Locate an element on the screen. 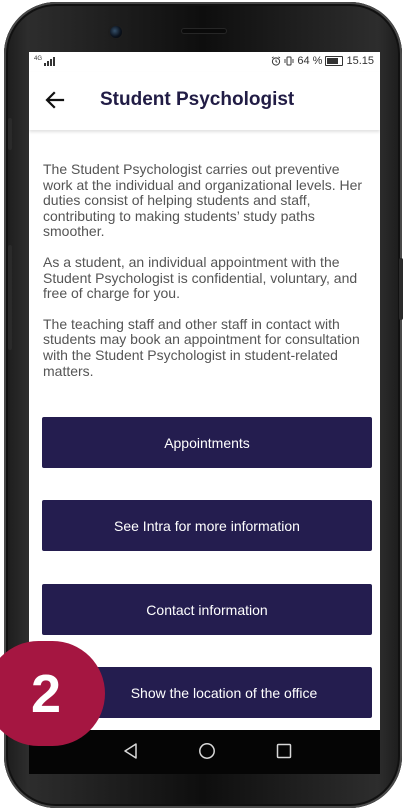  see-intra-button: See Intra for more information is located at coordinates (207, 525).